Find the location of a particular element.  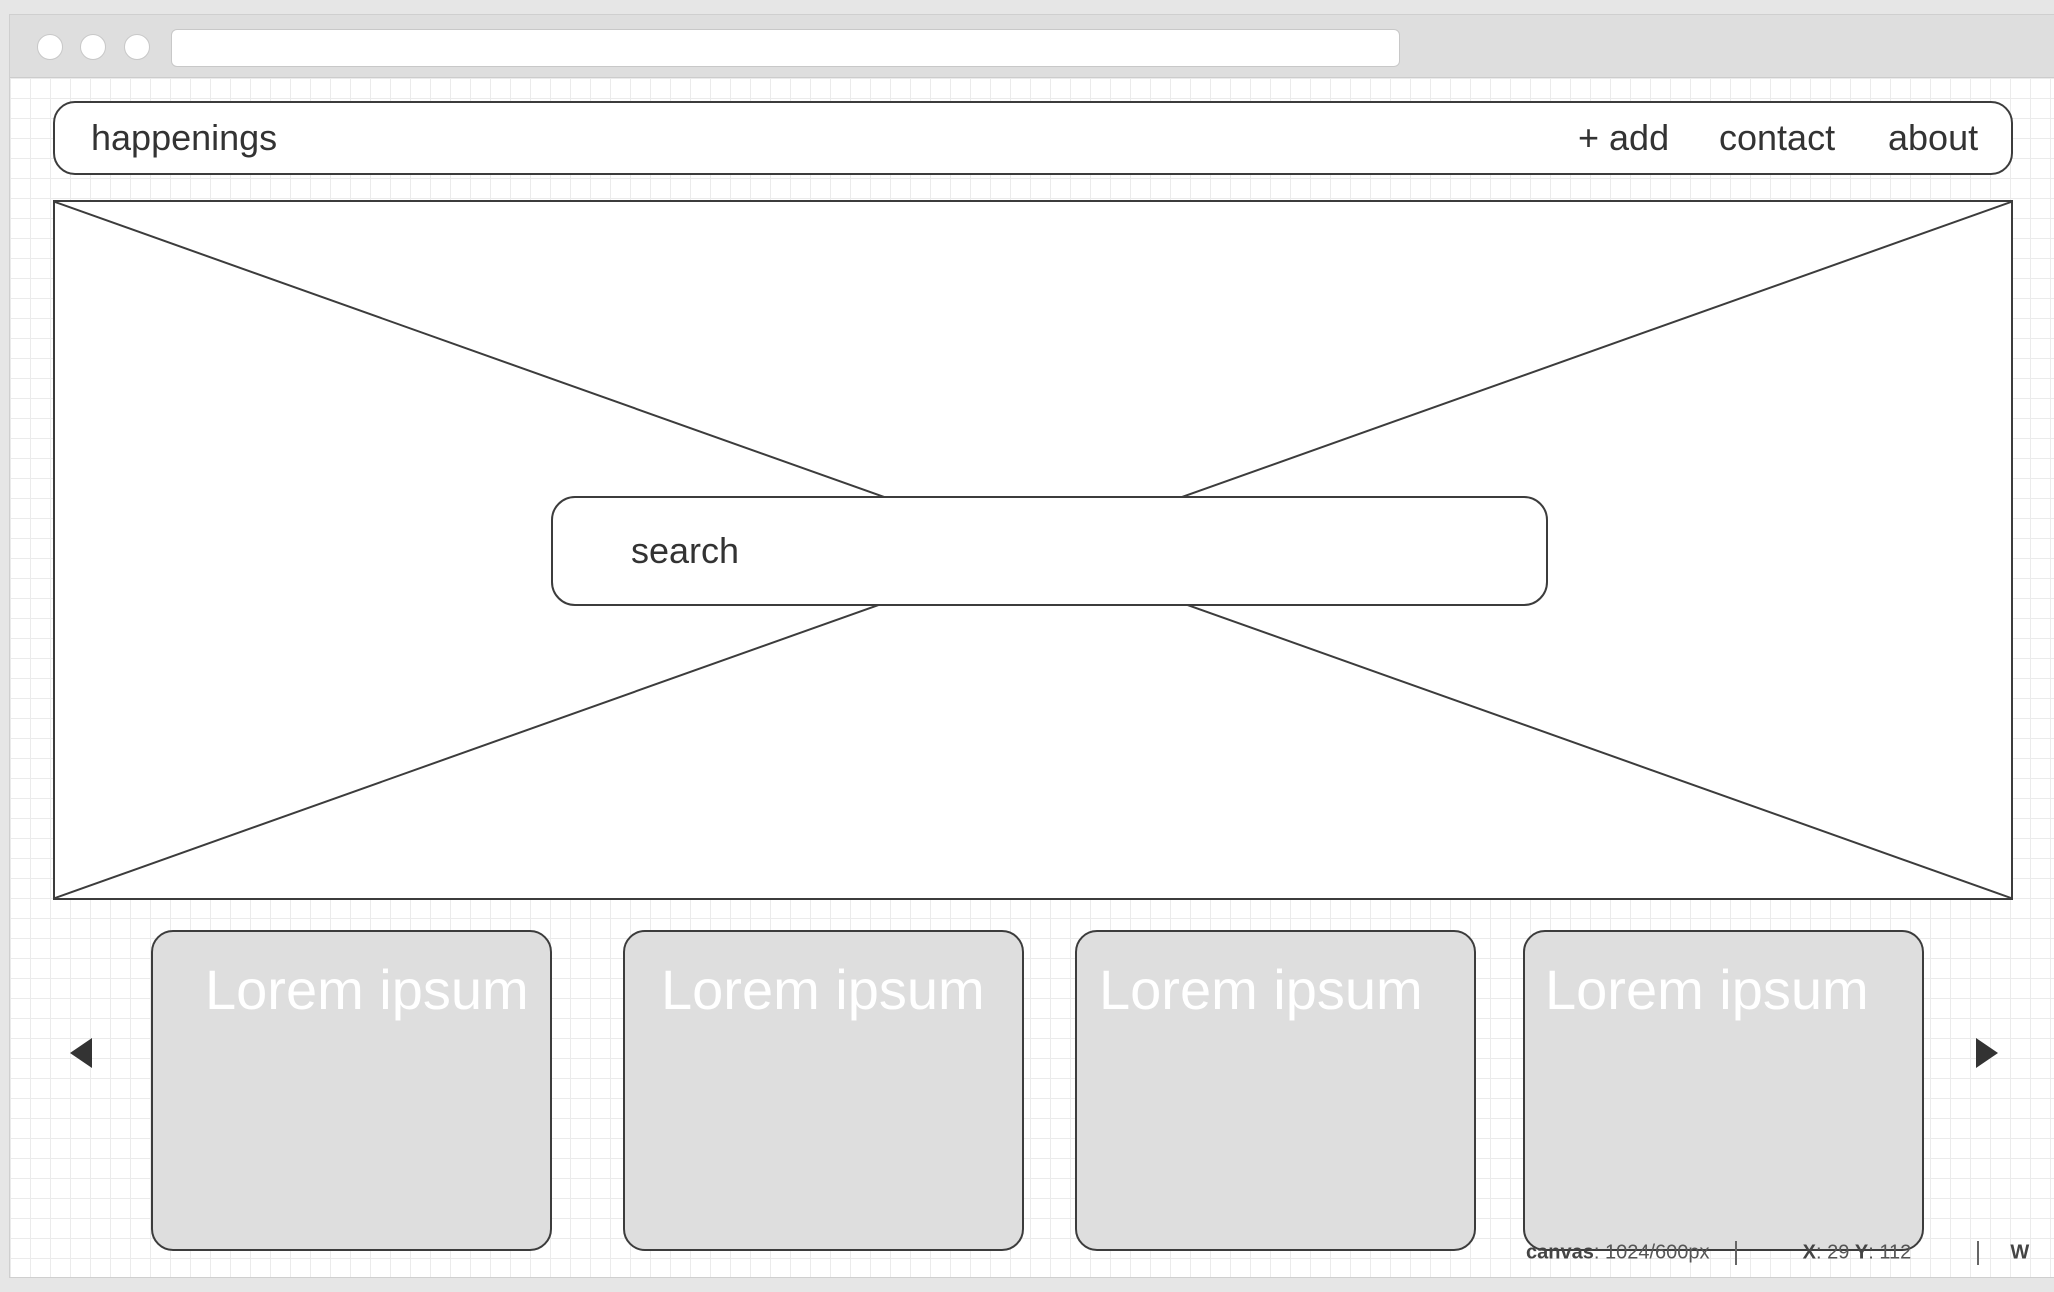

cursor-x-label: X is located at coordinates (1809, 1252).